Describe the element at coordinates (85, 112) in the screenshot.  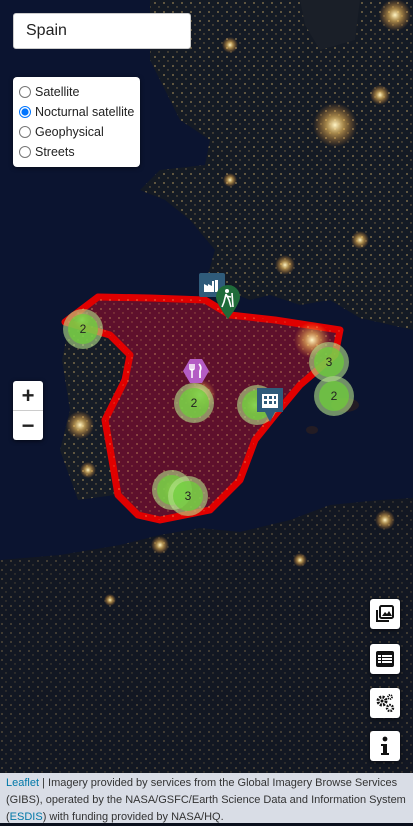
I see `layer-label: Nocturnal satellite` at that location.